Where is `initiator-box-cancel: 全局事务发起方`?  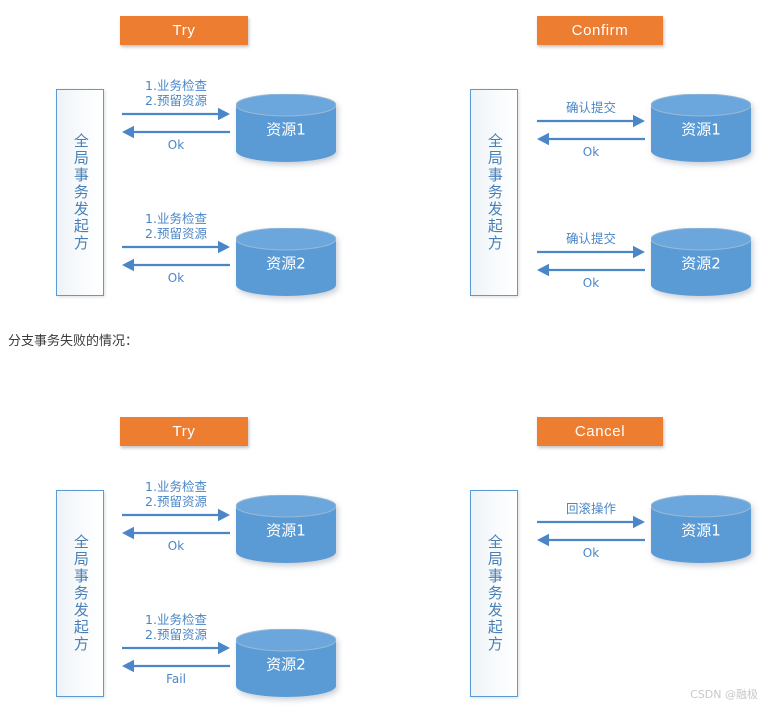
initiator-box-cancel: 全局事务发起方 is located at coordinates (494, 593).